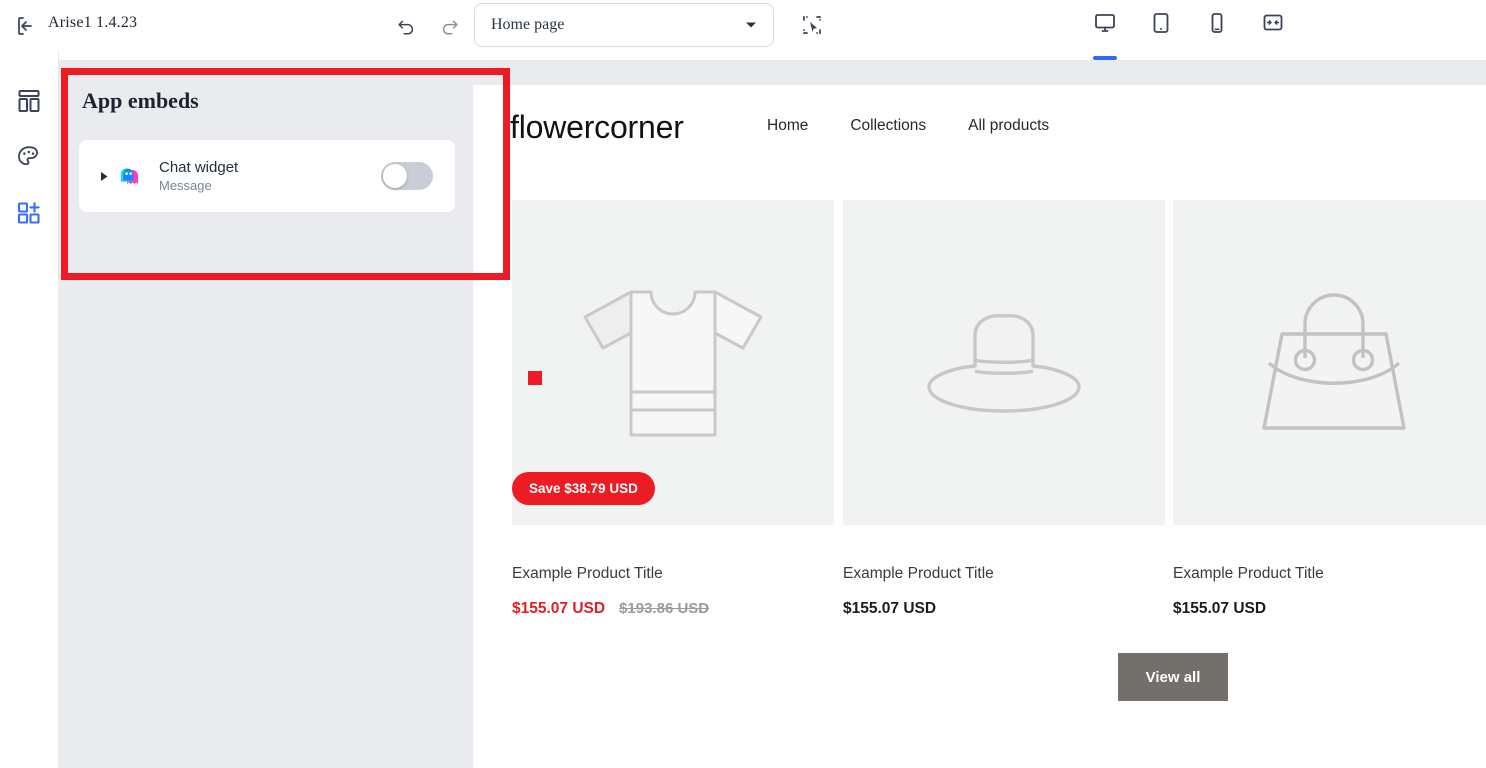 This screenshot has width=1486, height=768. I want to click on device-tablet-button, so click(1161, 23).